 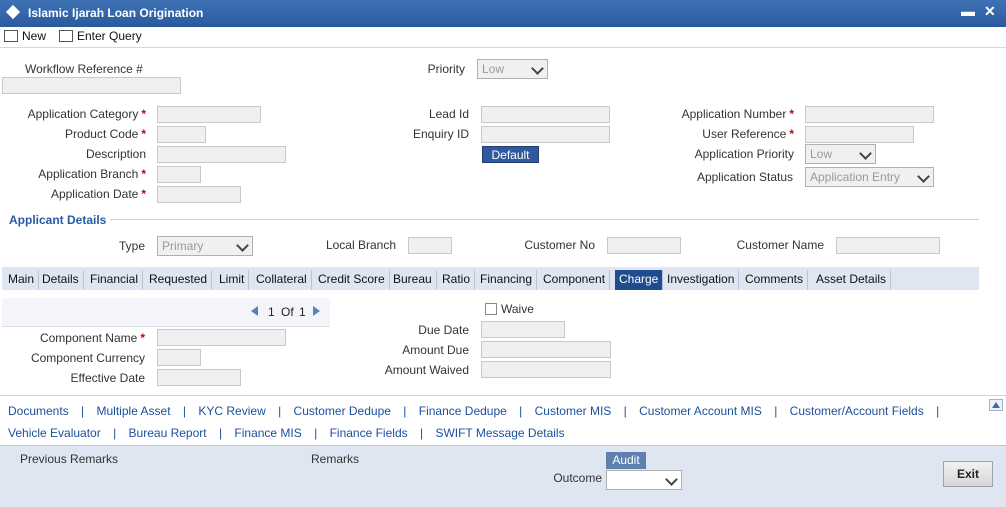 I want to click on tab-ratio: Ratio, so click(x=457, y=280).